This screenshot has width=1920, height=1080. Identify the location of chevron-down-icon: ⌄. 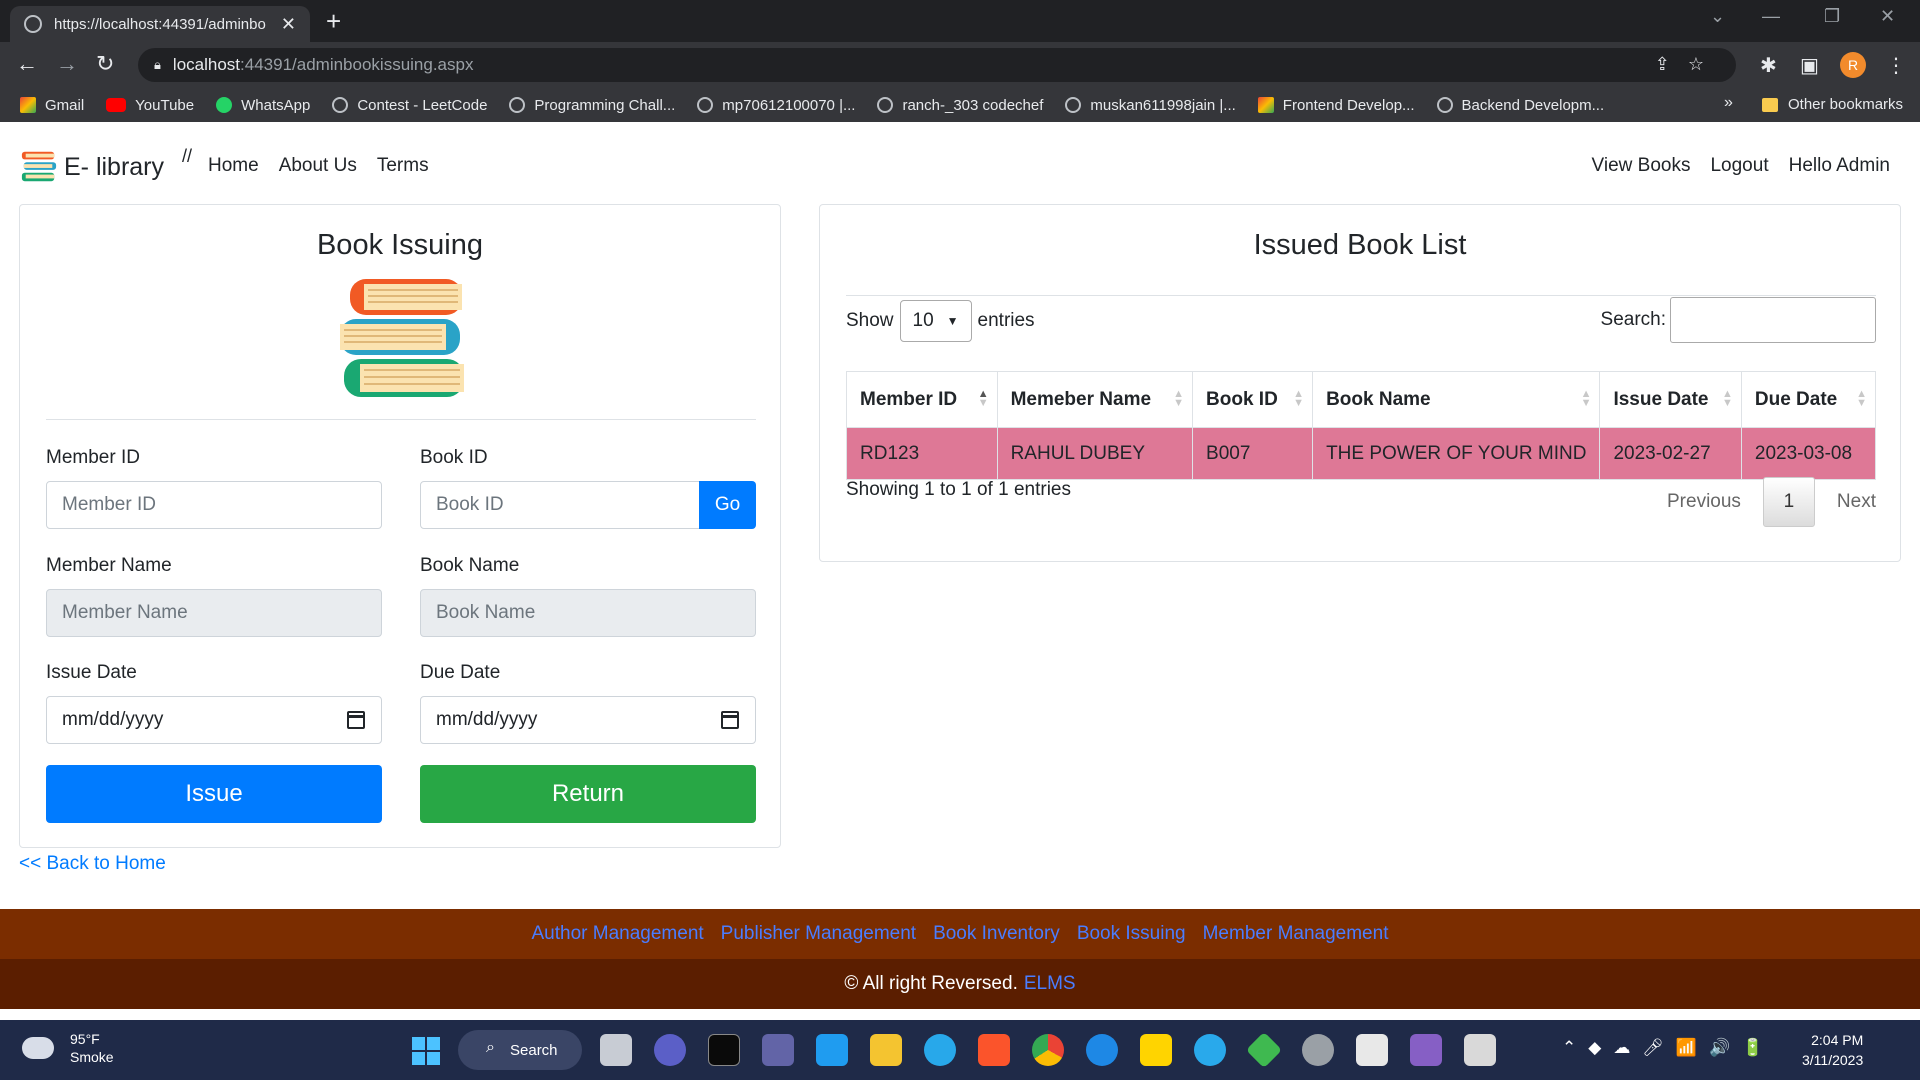
(1717, 16).